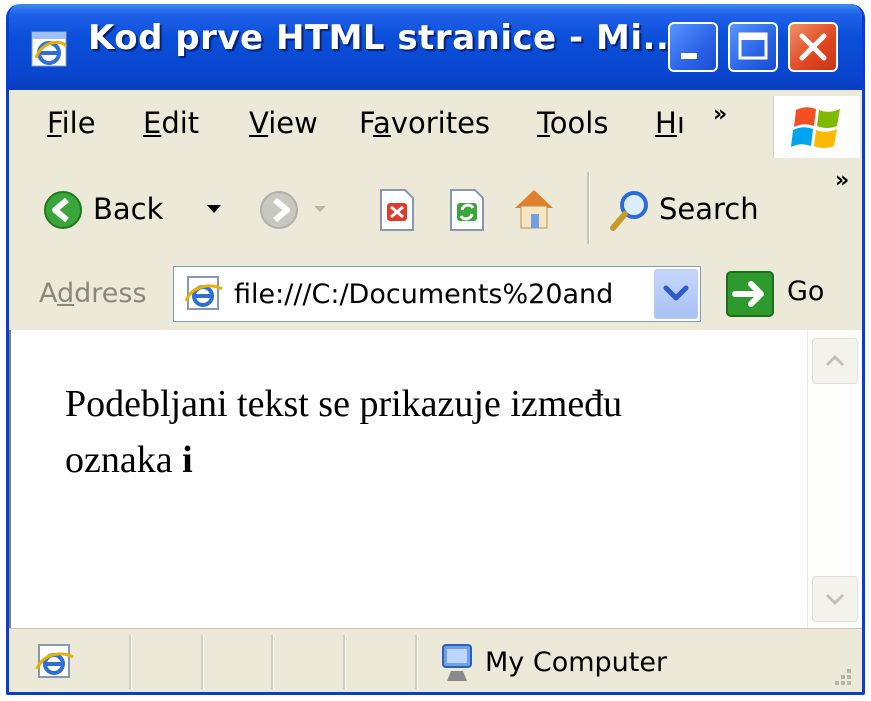 The height and width of the screenshot is (701, 871). What do you see at coordinates (78, 123) in the screenshot?
I see `menu-file-label: ile` at bounding box center [78, 123].